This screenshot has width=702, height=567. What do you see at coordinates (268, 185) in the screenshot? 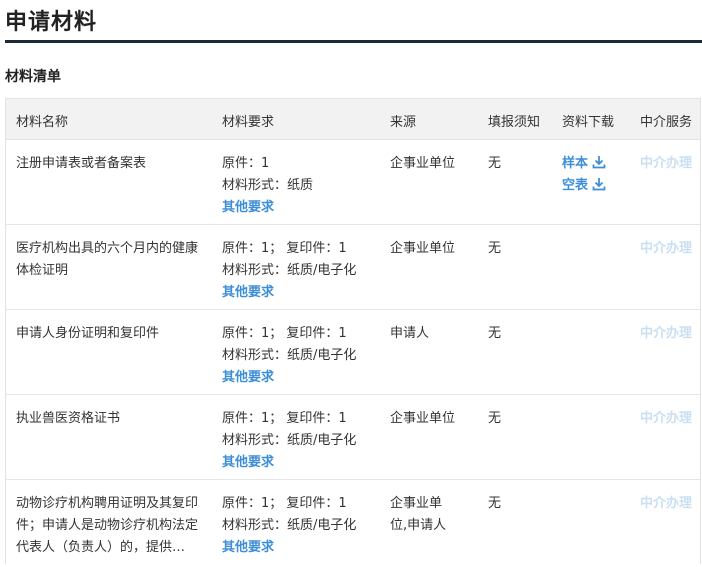
I see `req-form: 材料形式：纸质` at bounding box center [268, 185].